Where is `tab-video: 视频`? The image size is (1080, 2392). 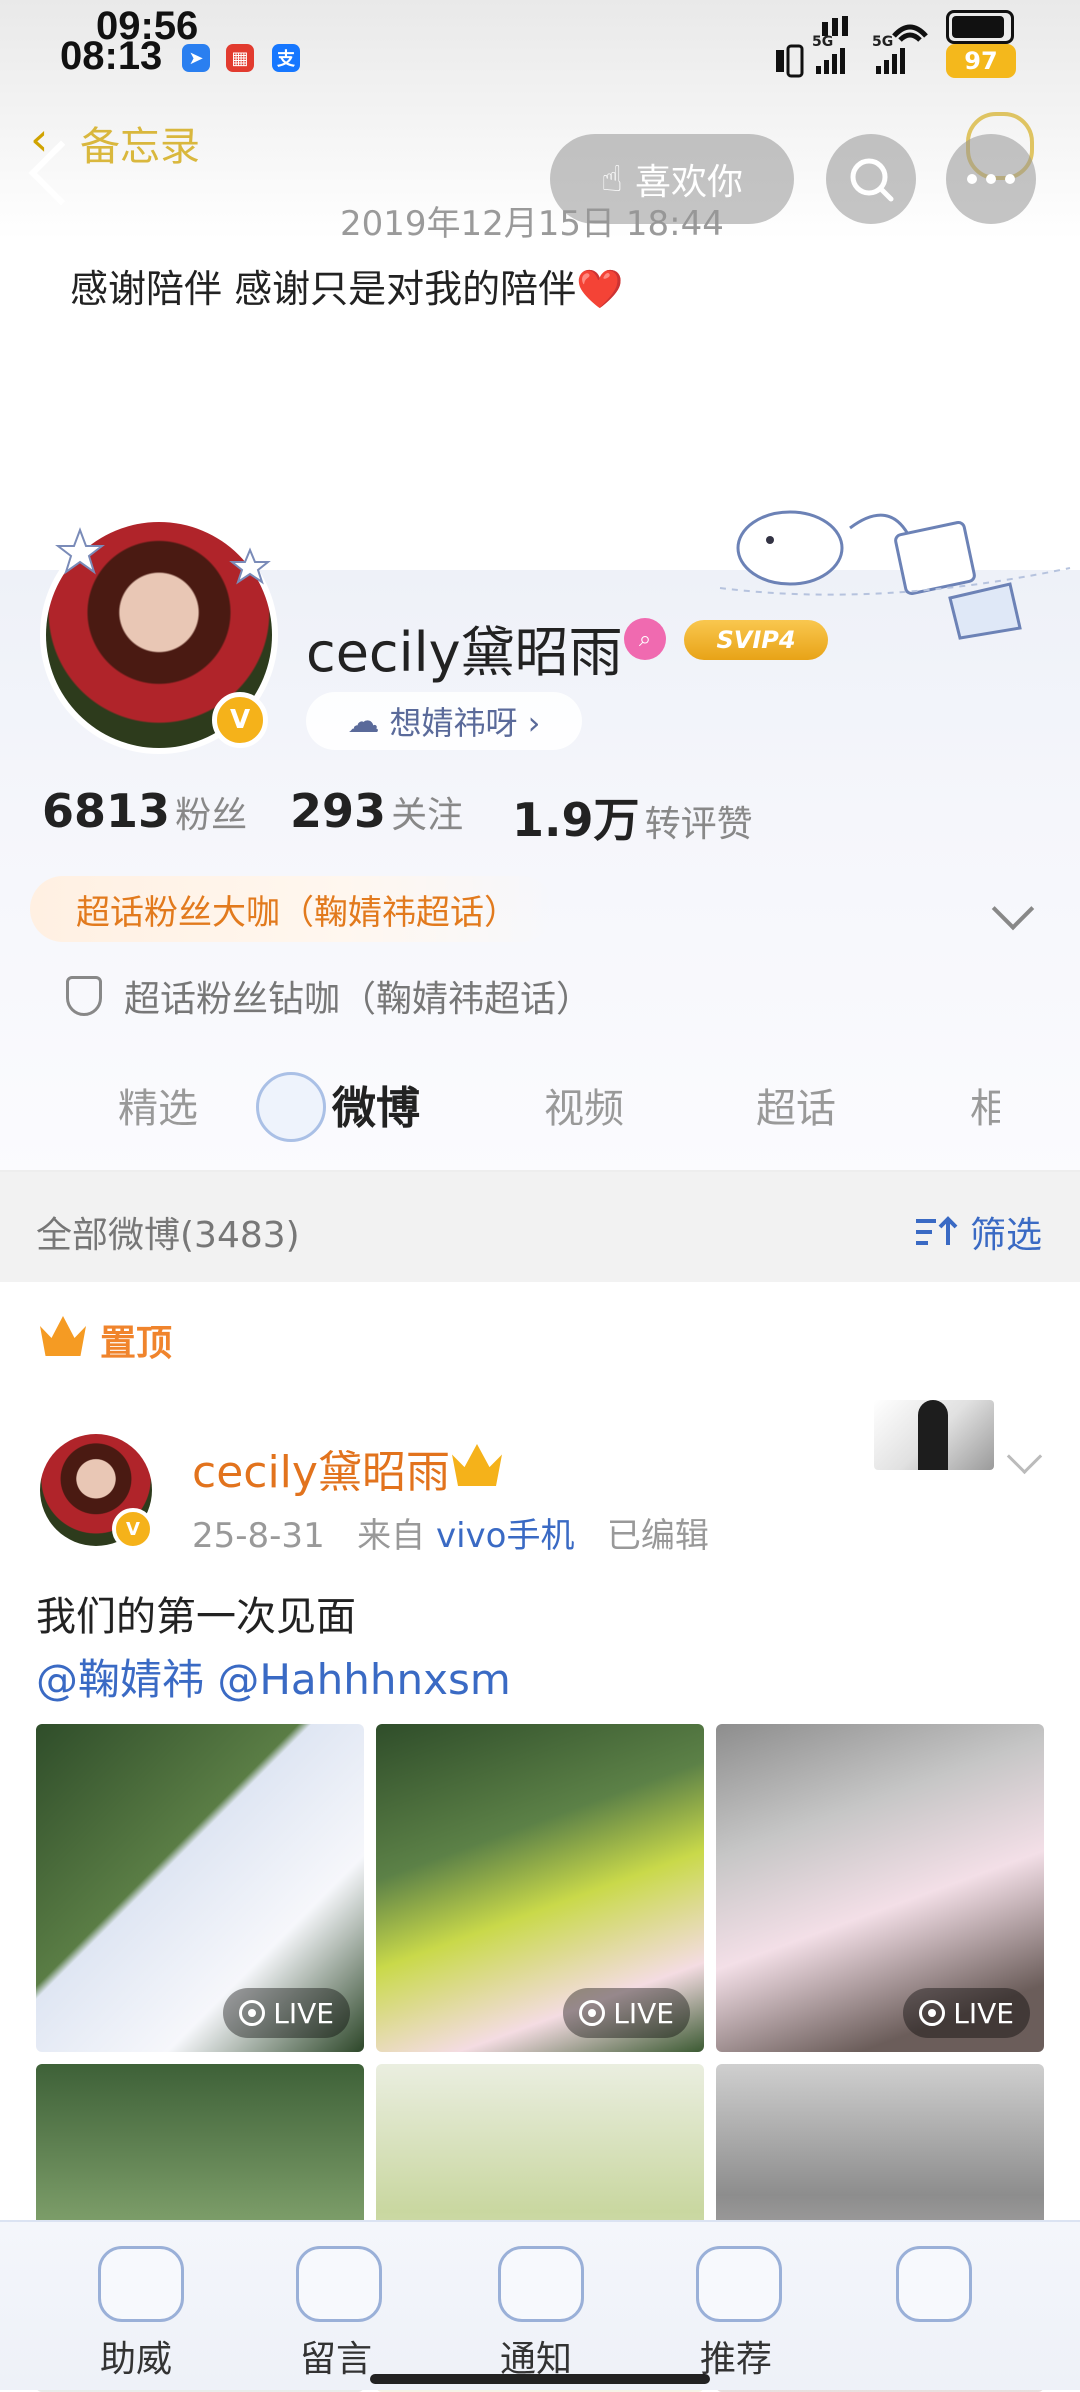 tab-video: 视频 is located at coordinates (584, 1105).